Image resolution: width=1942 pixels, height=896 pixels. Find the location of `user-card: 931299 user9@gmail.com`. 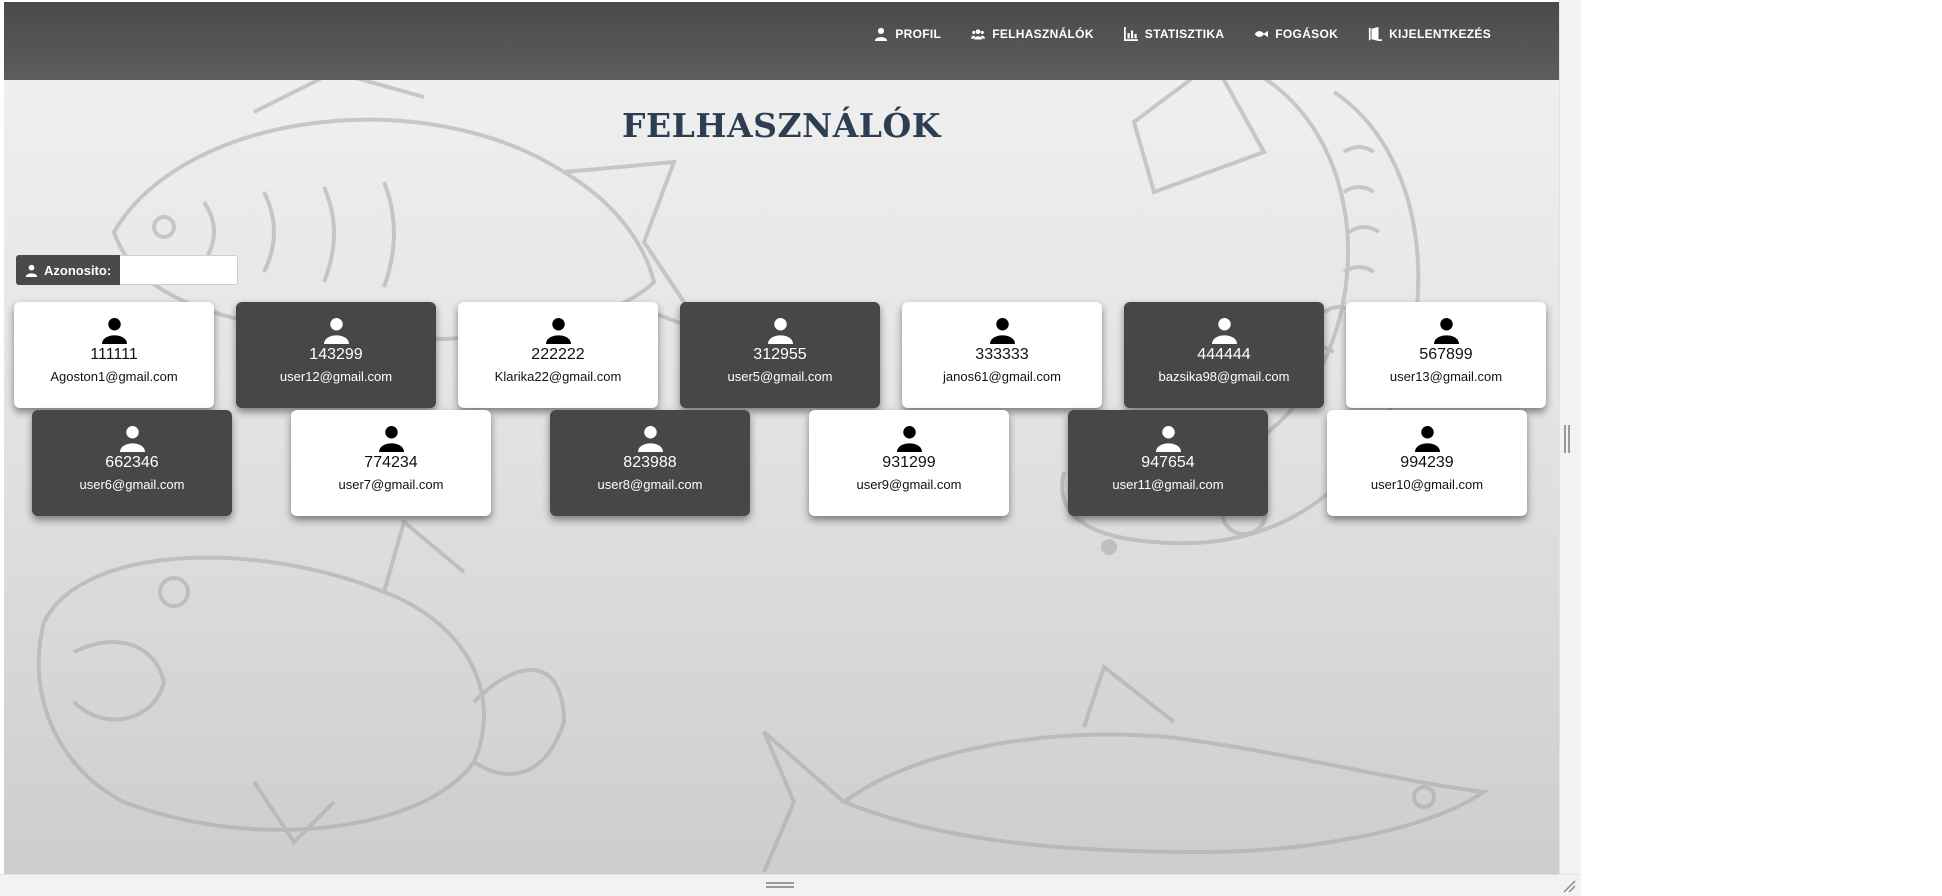

user-card: 931299 user9@gmail.com is located at coordinates (909, 463).